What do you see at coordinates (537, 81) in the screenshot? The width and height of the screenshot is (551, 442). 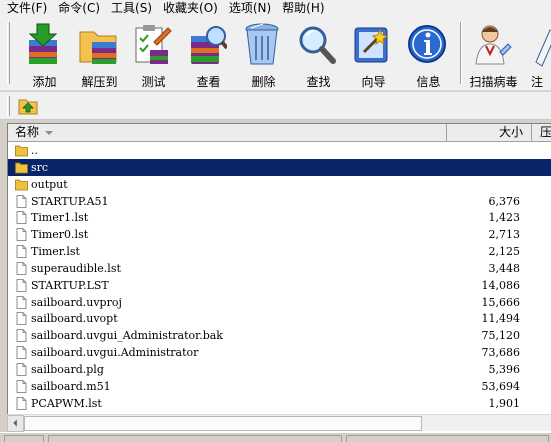 I see `comment-label: 注` at bounding box center [537, 81].